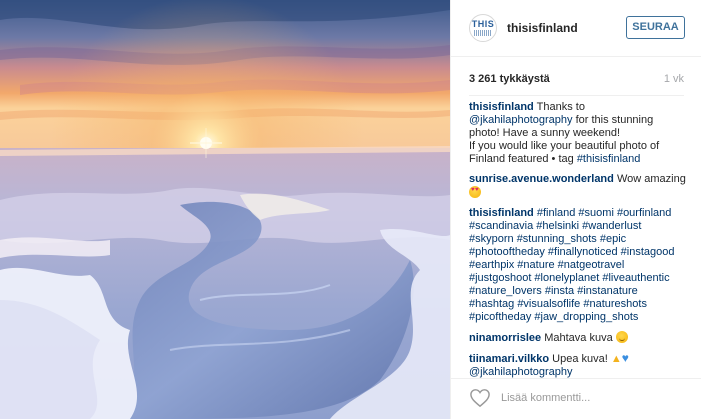 The height and width of the screenshot is (419, 701). I want to click on comment-text: Upea kuva!, so click(580, 359).